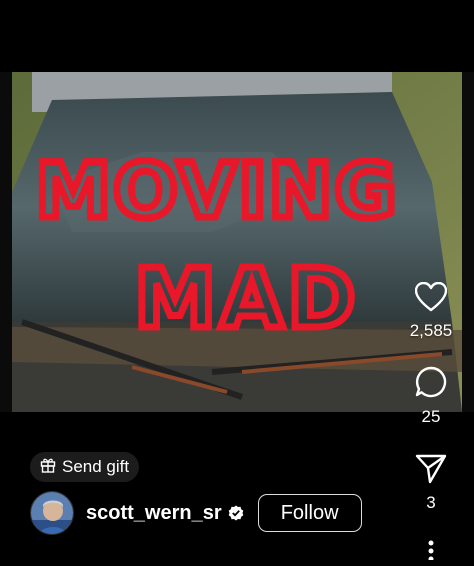  Describe the element at coordinates (237, 36) in the screenshot. I see `top-bar` at that location.